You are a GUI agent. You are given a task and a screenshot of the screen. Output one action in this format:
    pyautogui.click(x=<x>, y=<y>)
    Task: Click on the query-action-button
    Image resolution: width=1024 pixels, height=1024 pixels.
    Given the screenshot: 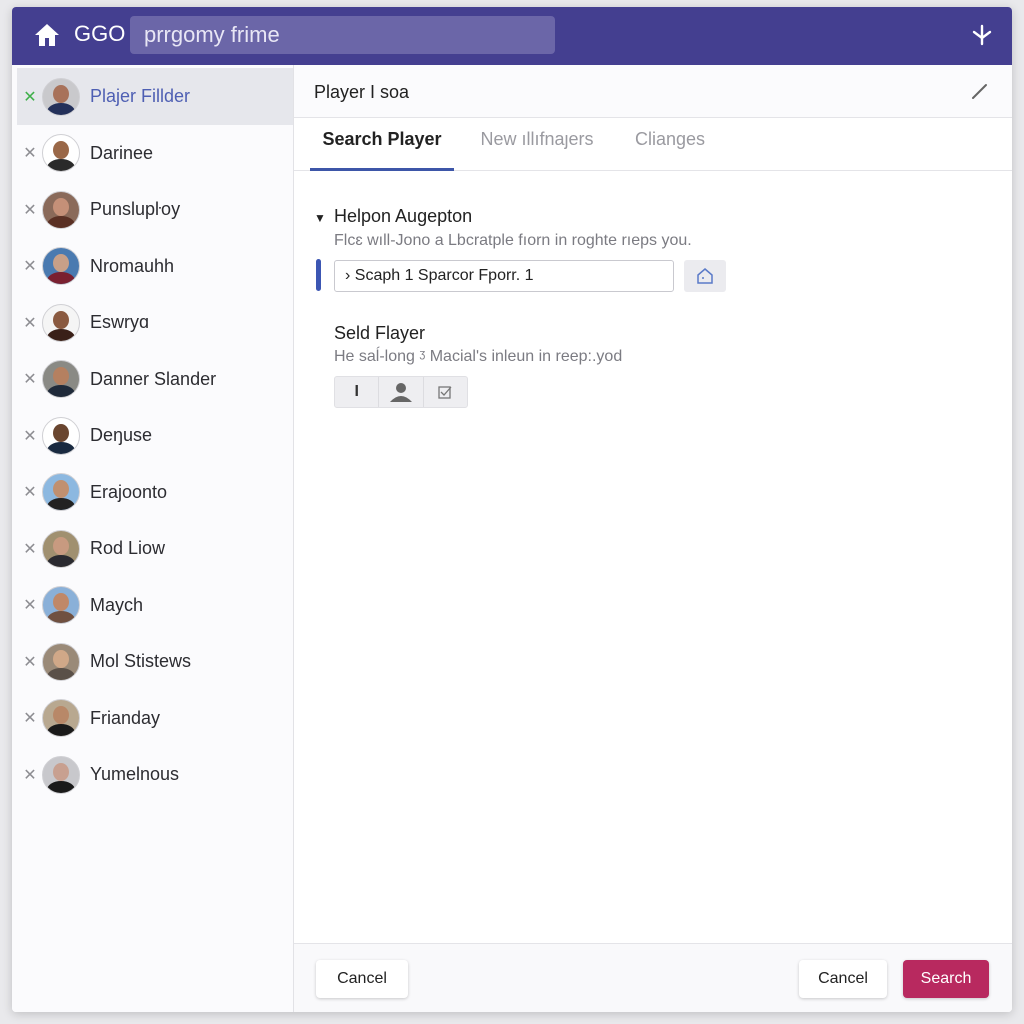 What is the action you would take?
    pyautogui.click(x=705, y=276)
    